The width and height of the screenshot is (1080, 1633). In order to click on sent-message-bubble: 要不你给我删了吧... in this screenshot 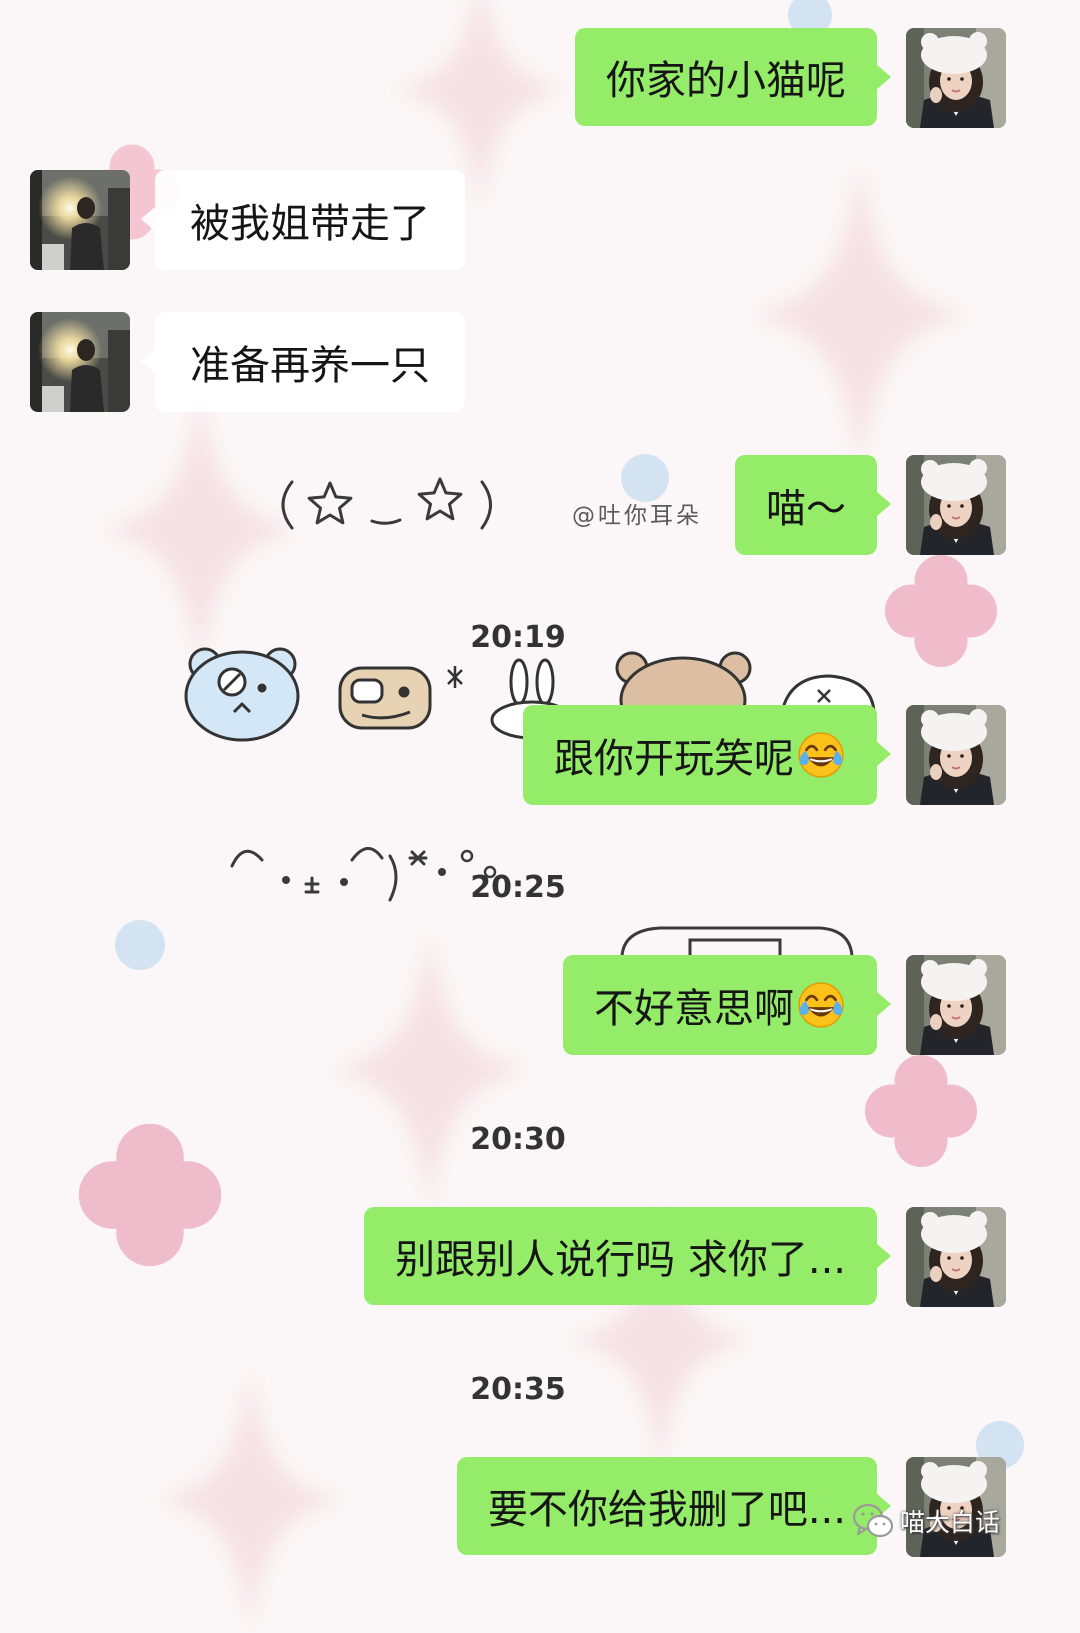, I will do `click(674, 1506)`.